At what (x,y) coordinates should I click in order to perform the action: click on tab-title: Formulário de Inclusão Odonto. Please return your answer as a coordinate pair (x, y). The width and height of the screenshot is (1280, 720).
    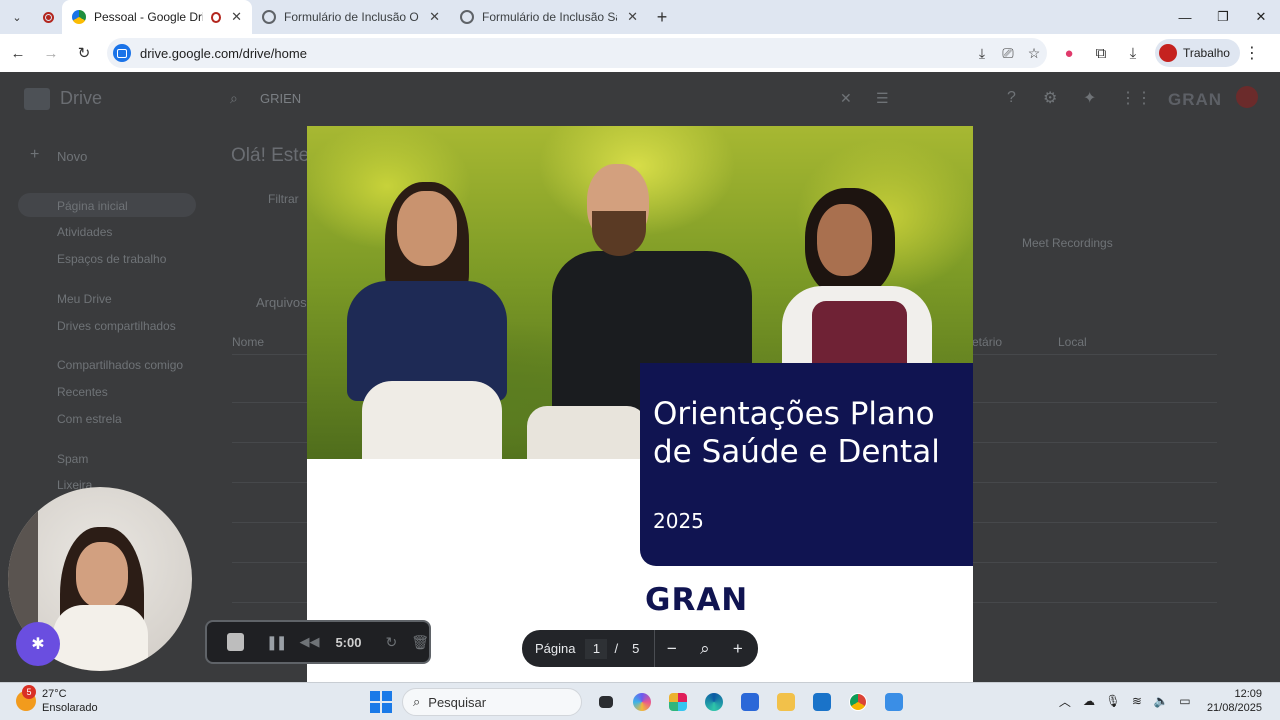
    Looking at the image, I should click on (351, 17).